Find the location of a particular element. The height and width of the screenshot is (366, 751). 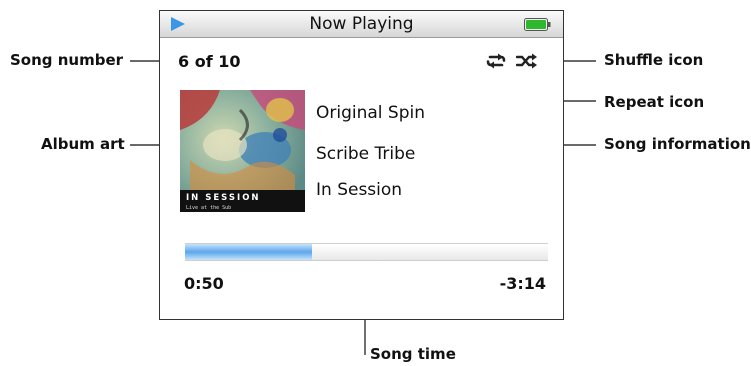

album-art-callout: Album art is located at coordinates (83, 144).